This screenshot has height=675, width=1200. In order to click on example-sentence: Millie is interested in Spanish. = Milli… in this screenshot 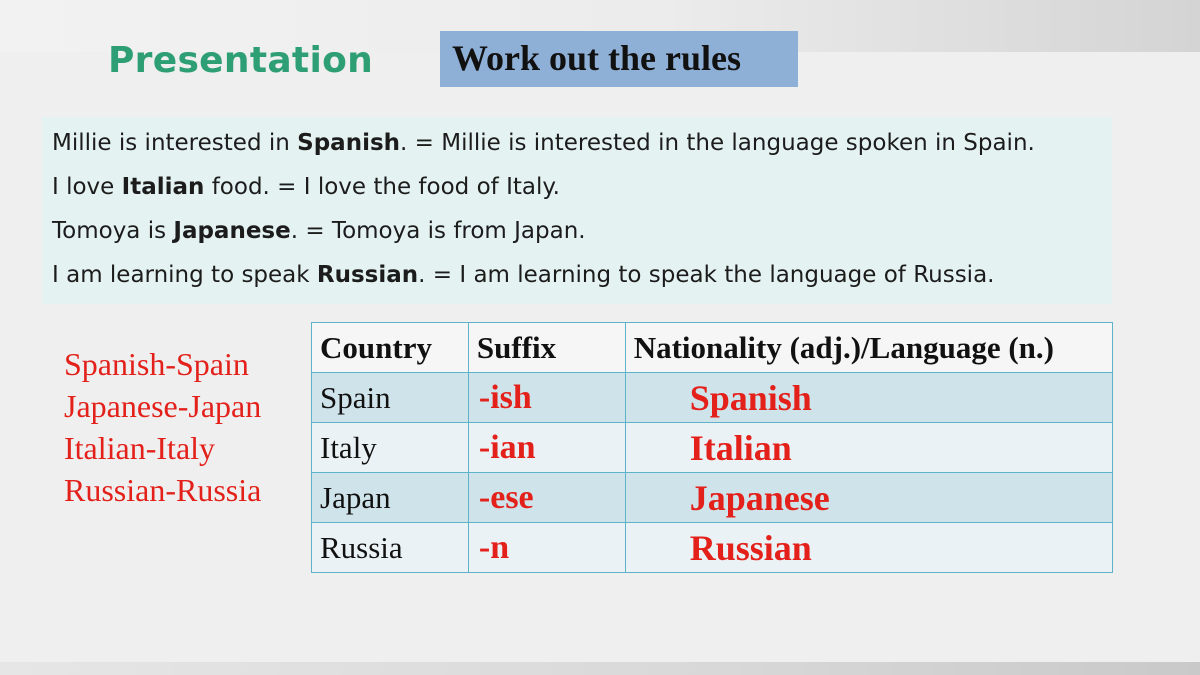, I will do `click(582, 147)`.